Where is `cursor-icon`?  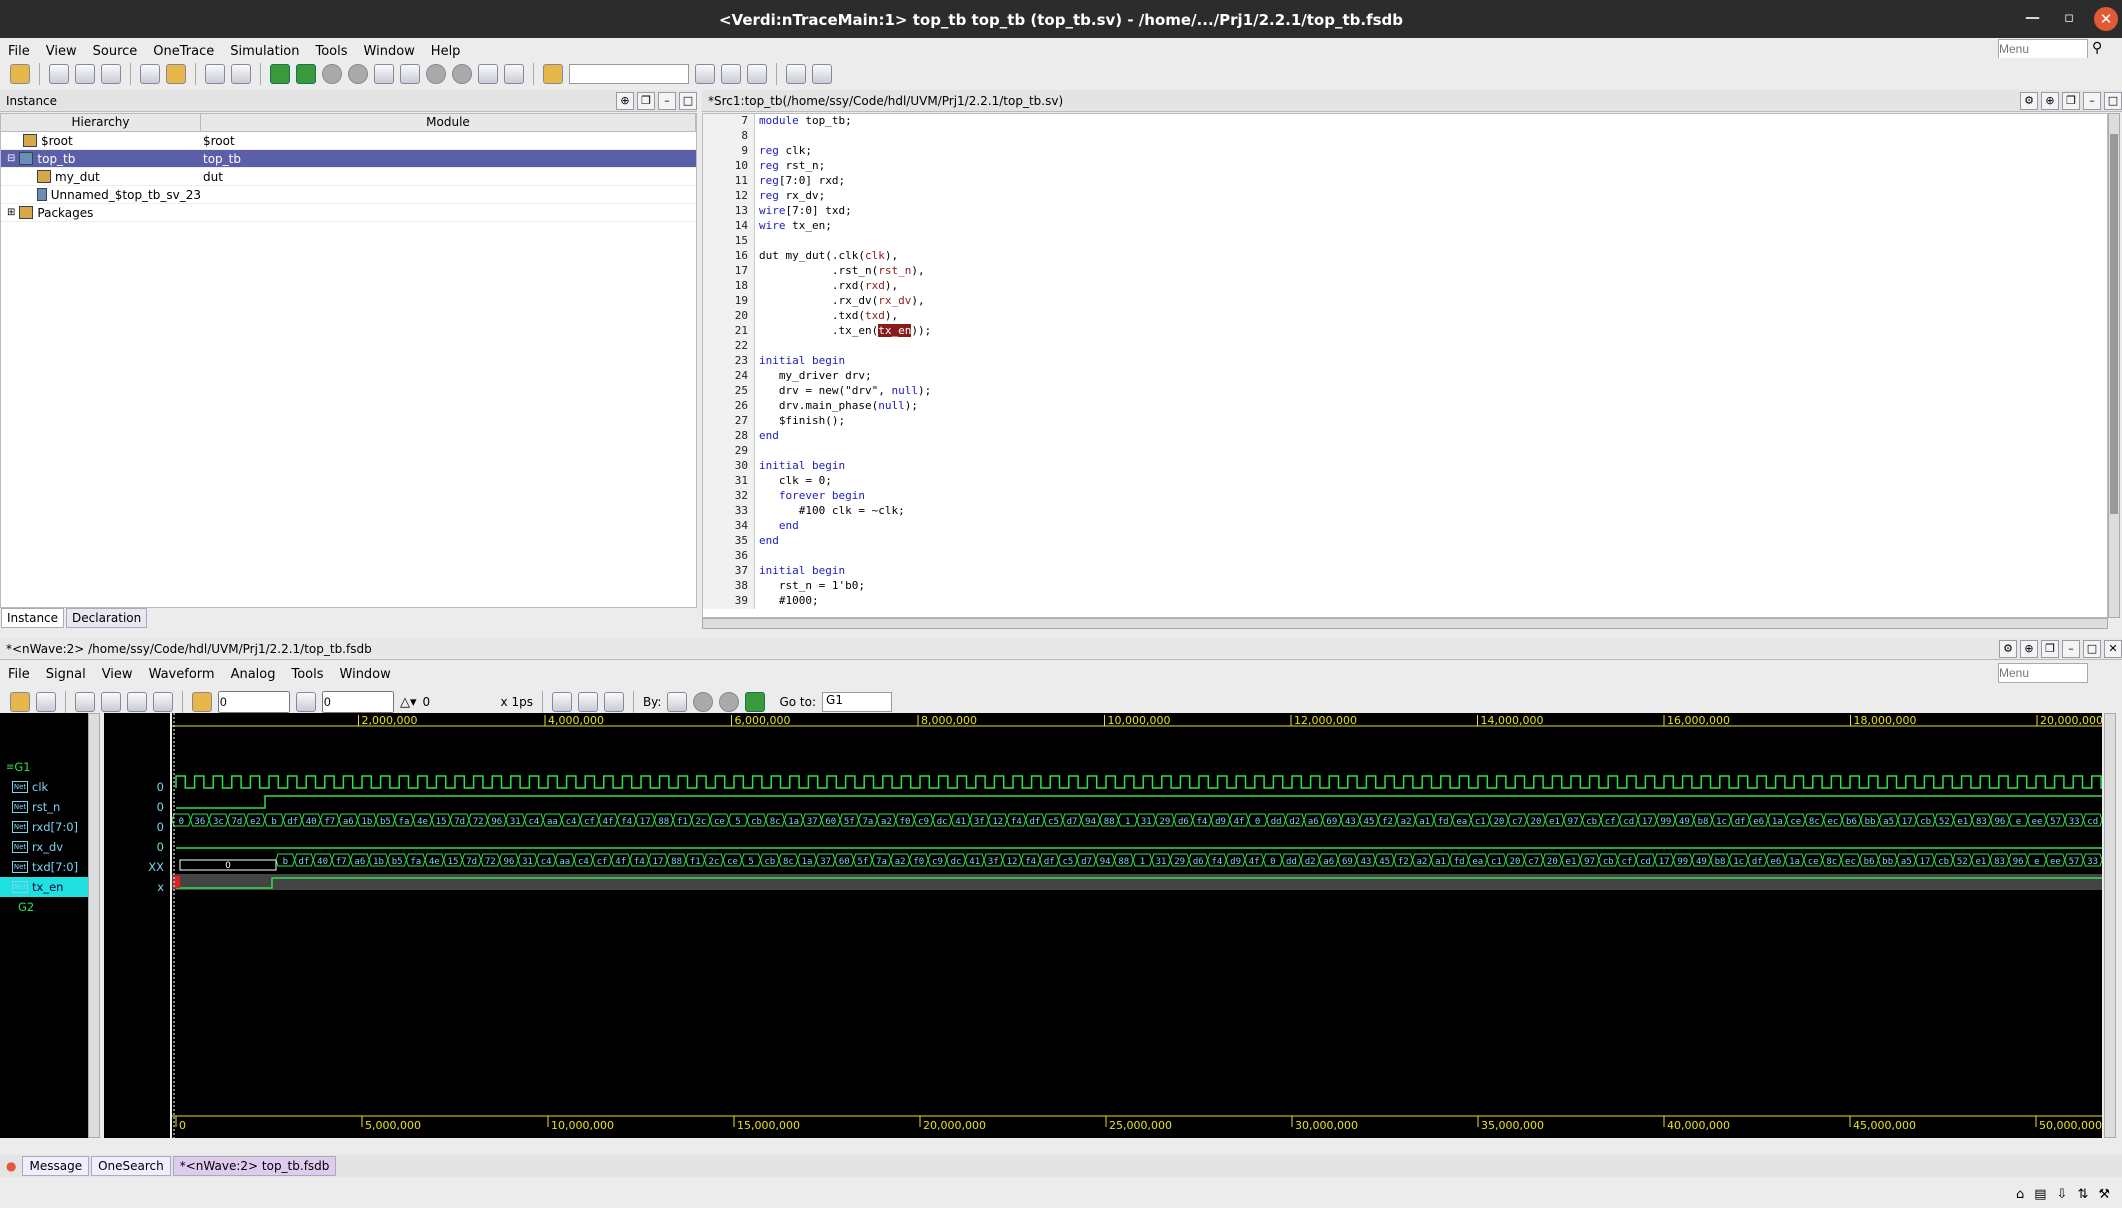
cursor-icon is located at coordinates (202, 702).